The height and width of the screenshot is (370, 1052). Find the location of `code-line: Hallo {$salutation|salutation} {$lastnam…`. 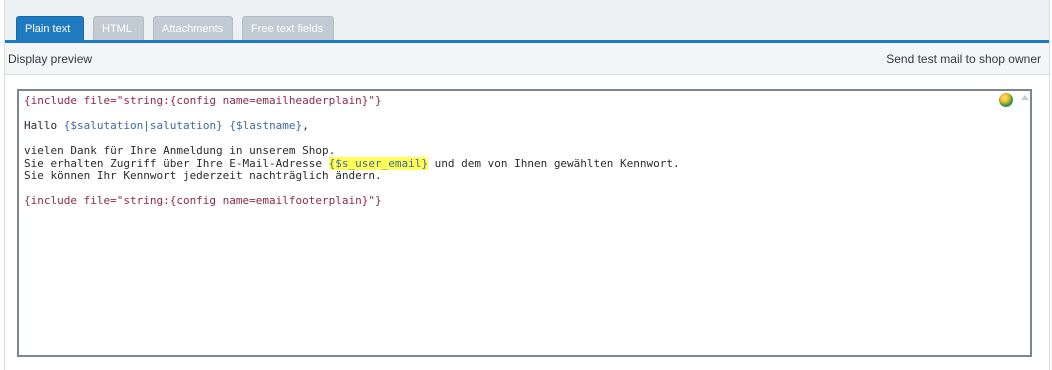

code-line: Hallo {$salutation|salutation} {$lastnam… is located at coordinates (512, 126).